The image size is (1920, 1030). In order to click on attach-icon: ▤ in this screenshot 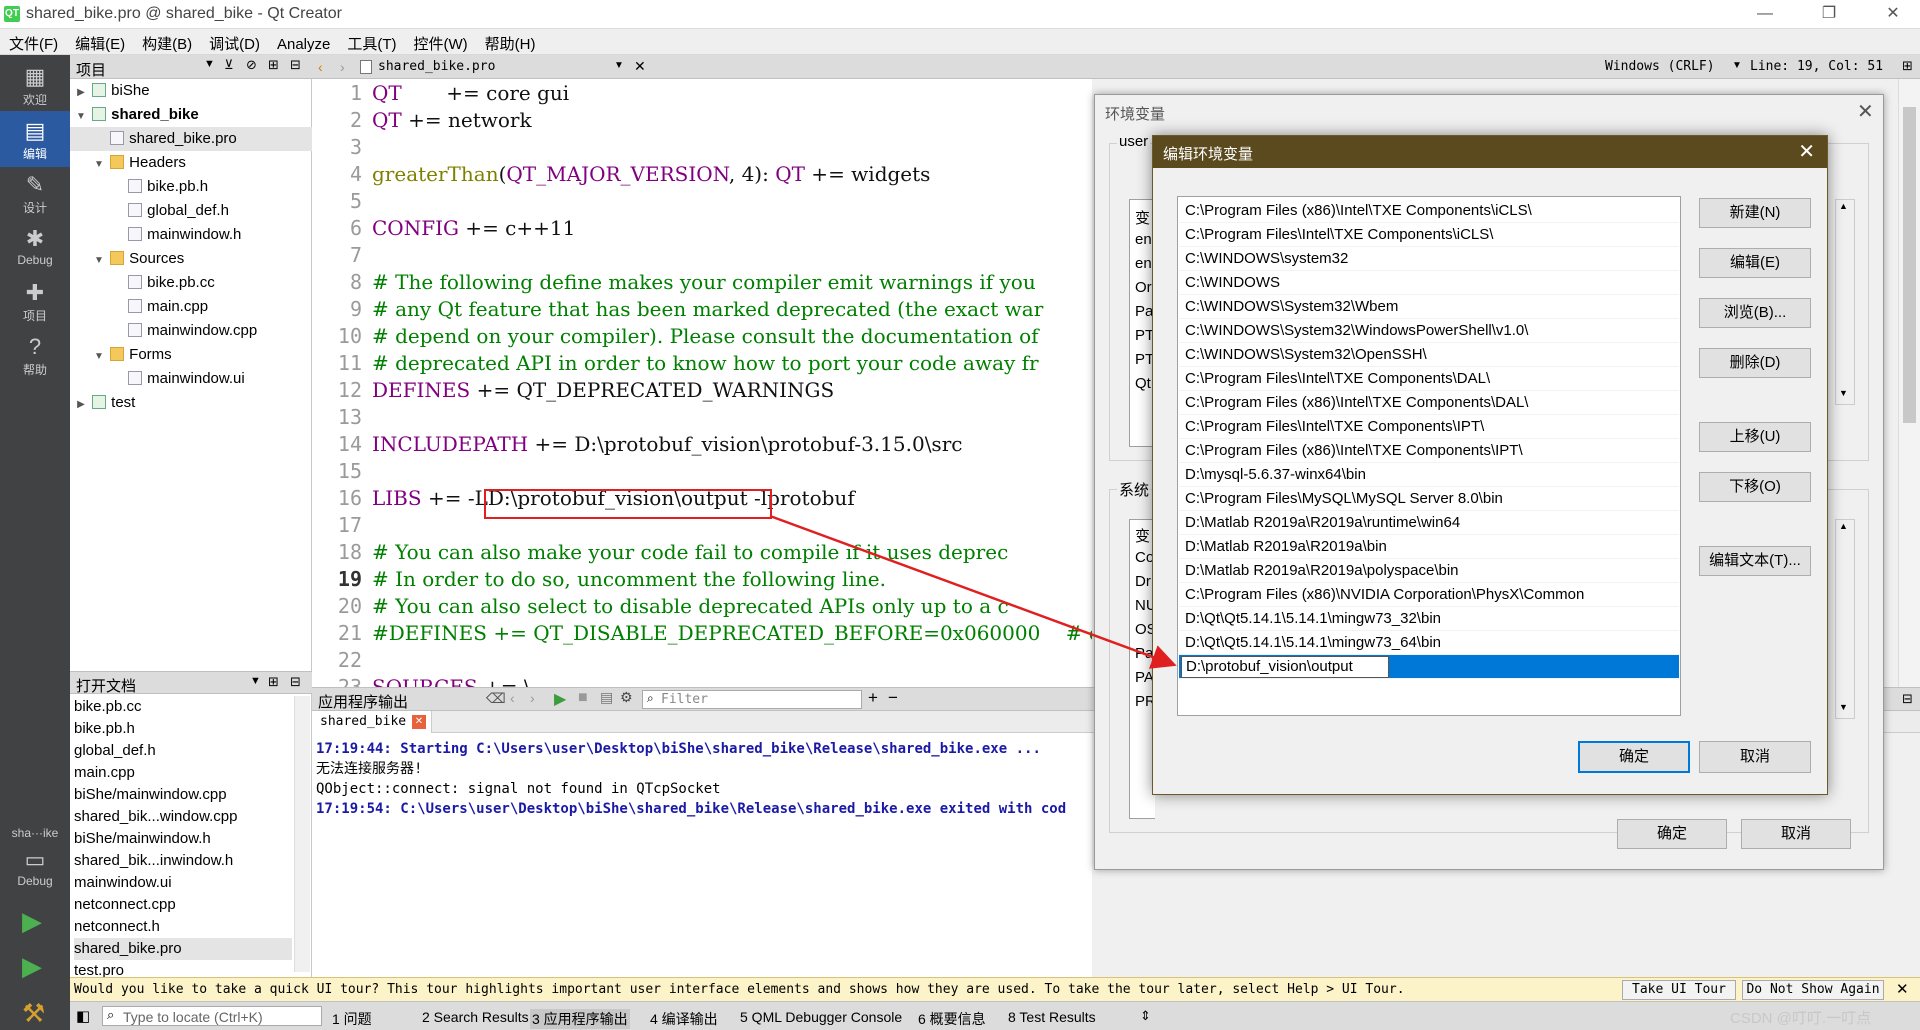, I will do `click(606, 697)`.